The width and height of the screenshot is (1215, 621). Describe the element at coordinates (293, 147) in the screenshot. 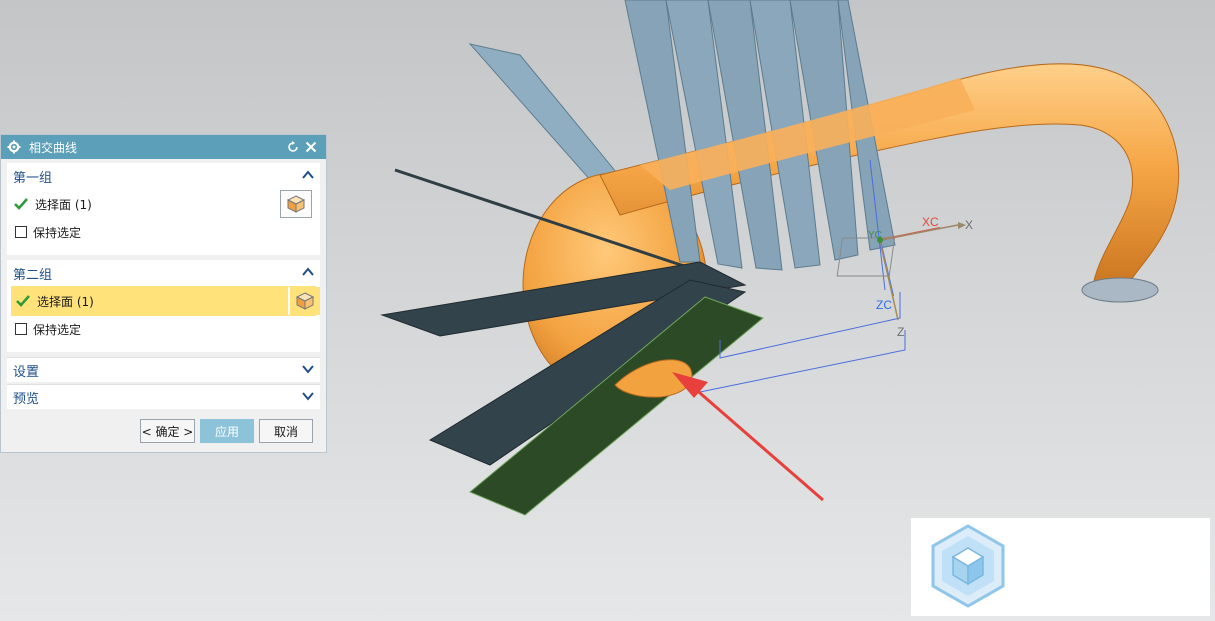

I see `reset-icon` at that location.